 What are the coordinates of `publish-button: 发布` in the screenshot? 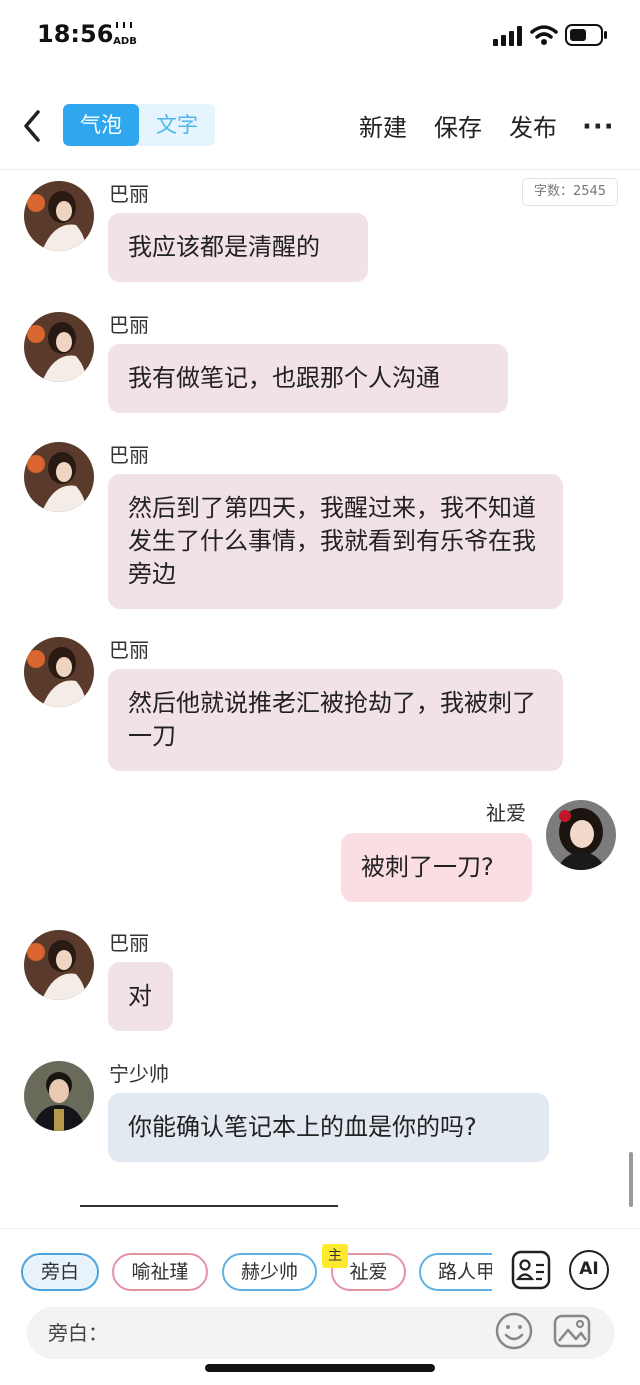 It's located at (533, 125).